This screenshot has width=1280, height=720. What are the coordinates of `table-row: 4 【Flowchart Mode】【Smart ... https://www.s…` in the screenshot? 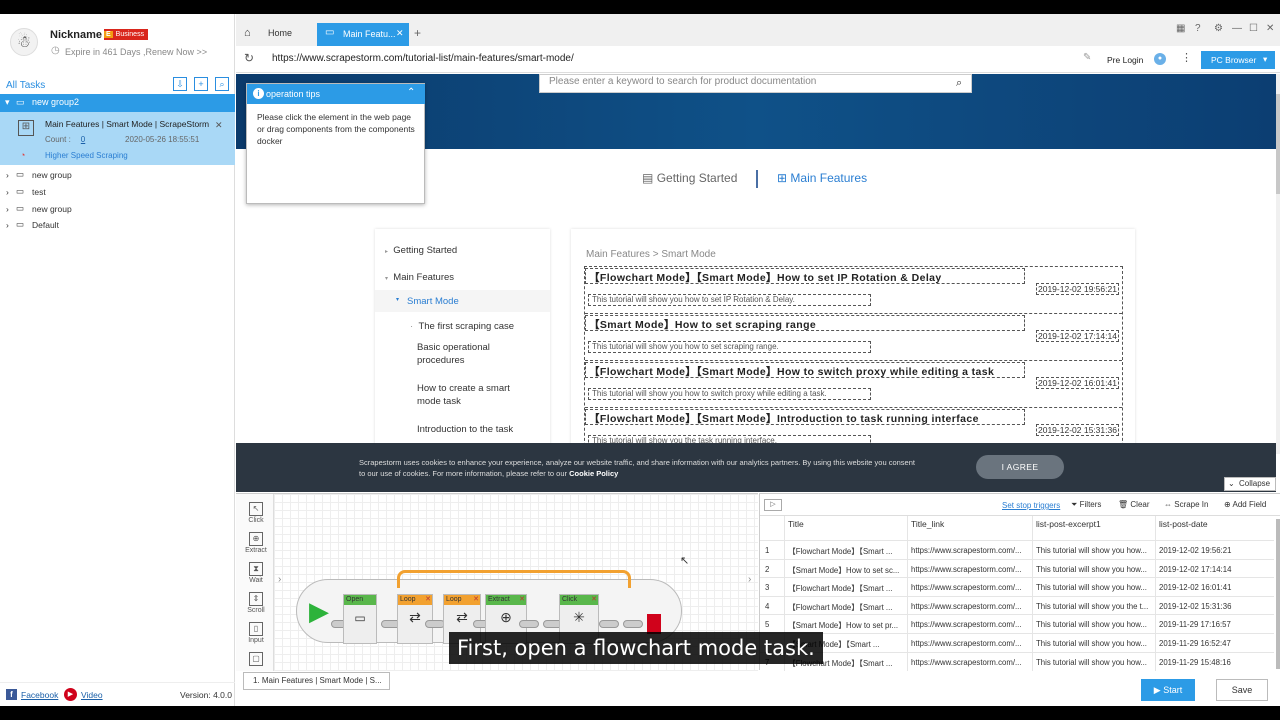 It's located at (1017, 605).